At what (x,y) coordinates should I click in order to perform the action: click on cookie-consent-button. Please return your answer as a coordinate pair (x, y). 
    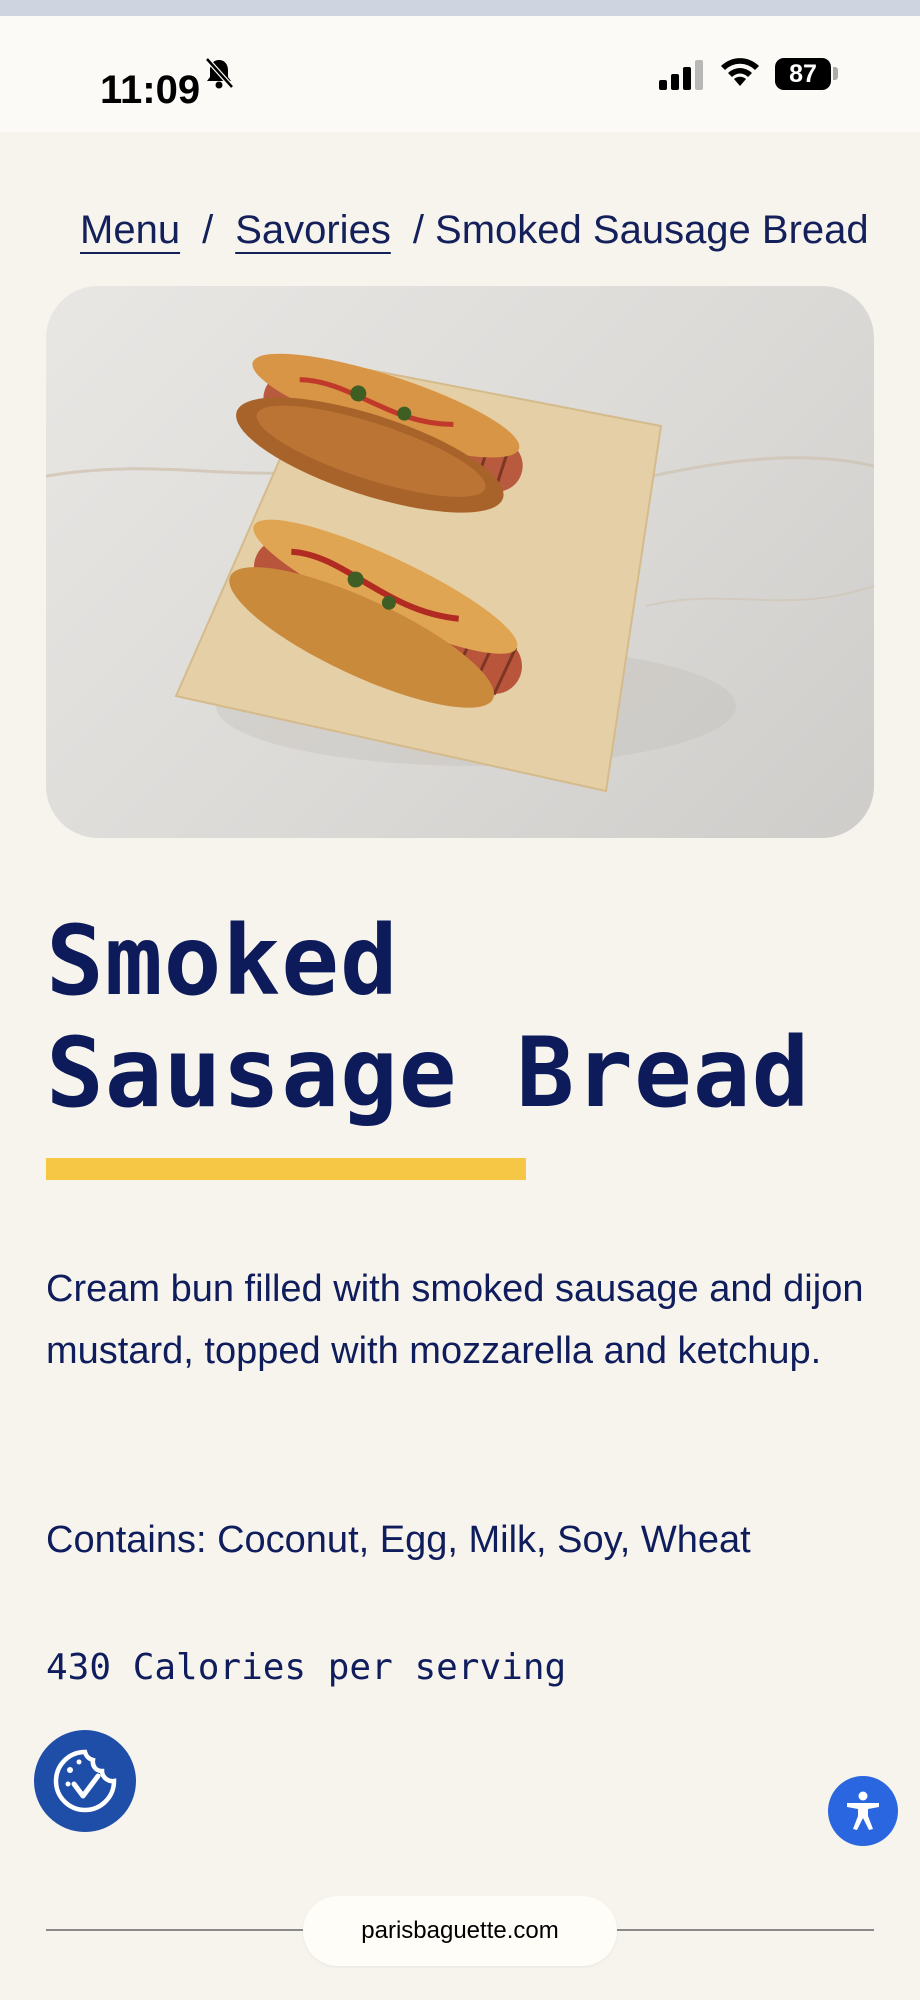
    Looking at the image, I should click on (85, 1781).